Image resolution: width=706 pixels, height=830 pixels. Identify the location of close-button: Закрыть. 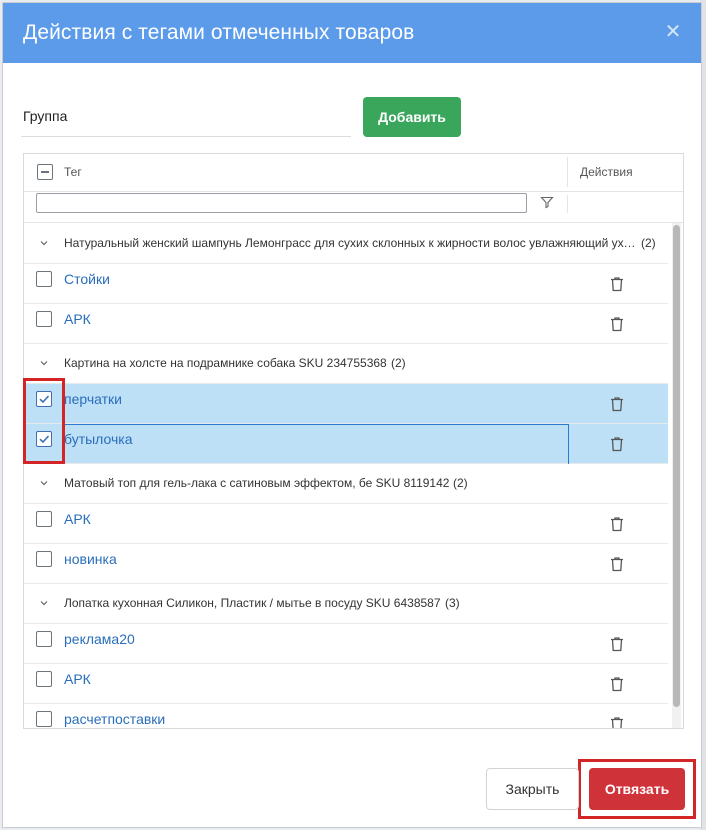
(532, 789).